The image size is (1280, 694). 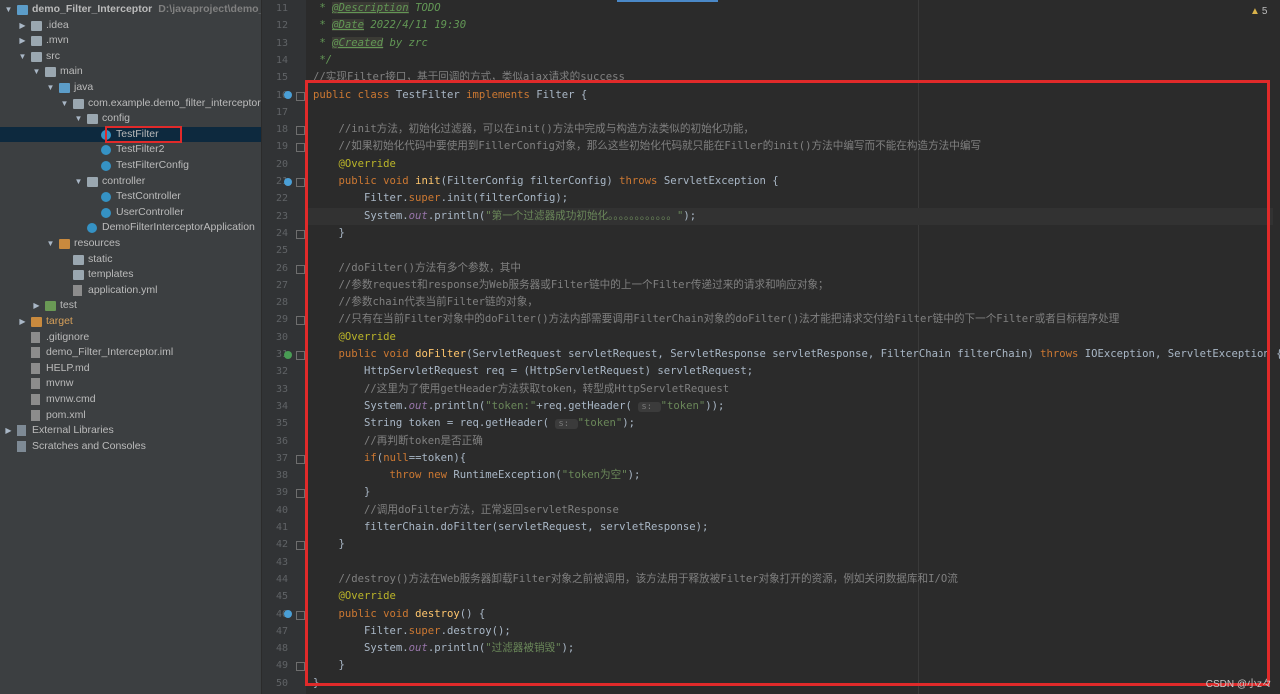 What do you see at coordinates (130, 322) in the screenshot?
I see `tree-item-target: ▶ target` at bounding box center [130, 322].